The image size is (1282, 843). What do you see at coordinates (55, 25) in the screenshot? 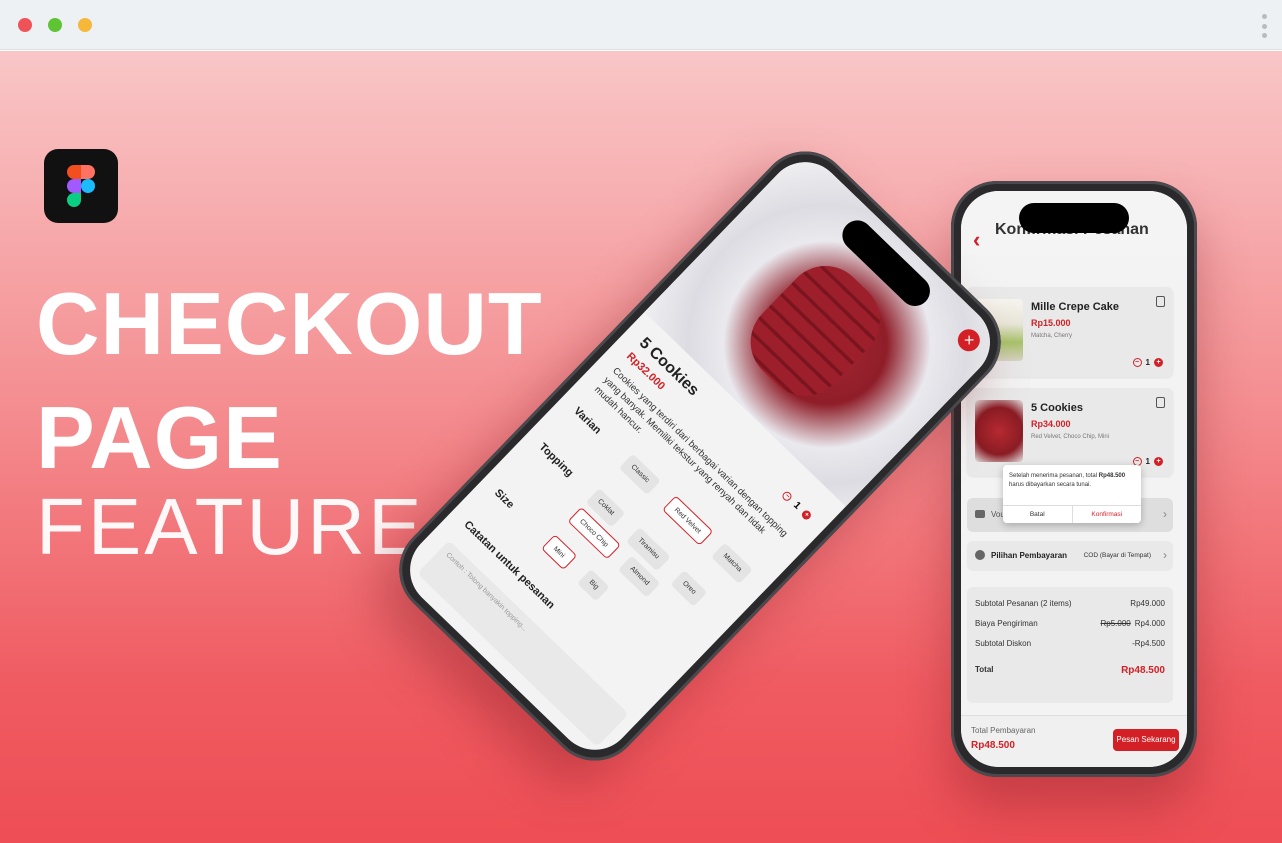
I see `maximize-window-button` at bounding box center [55, 25].